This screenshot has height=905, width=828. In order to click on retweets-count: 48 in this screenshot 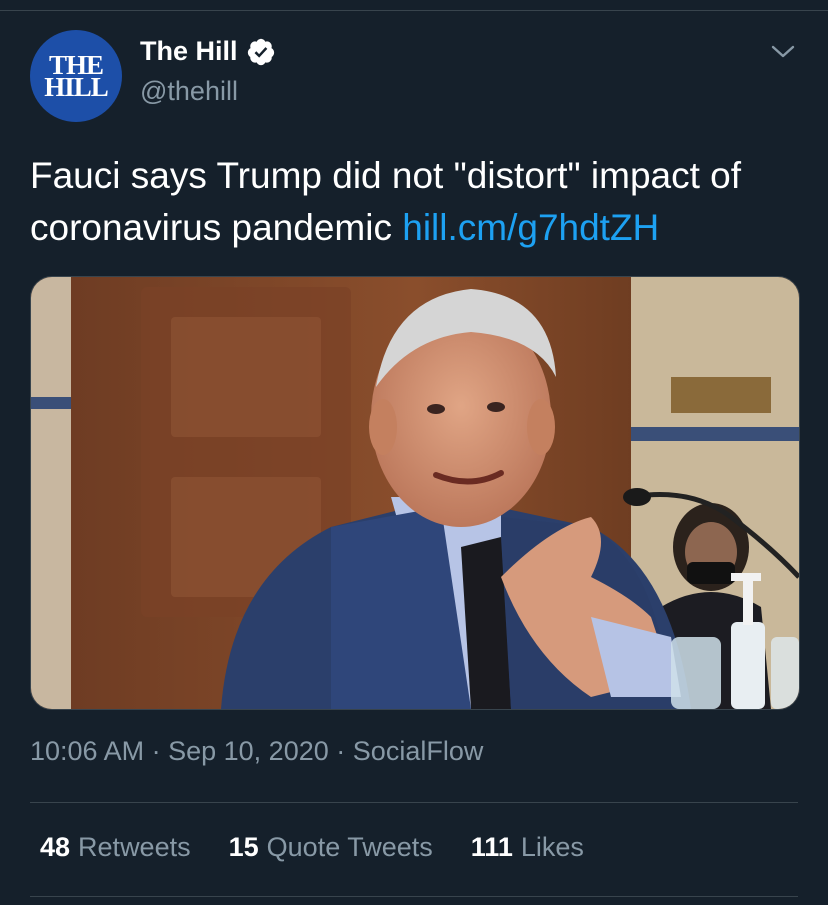, I will do `click(55, 847)`.